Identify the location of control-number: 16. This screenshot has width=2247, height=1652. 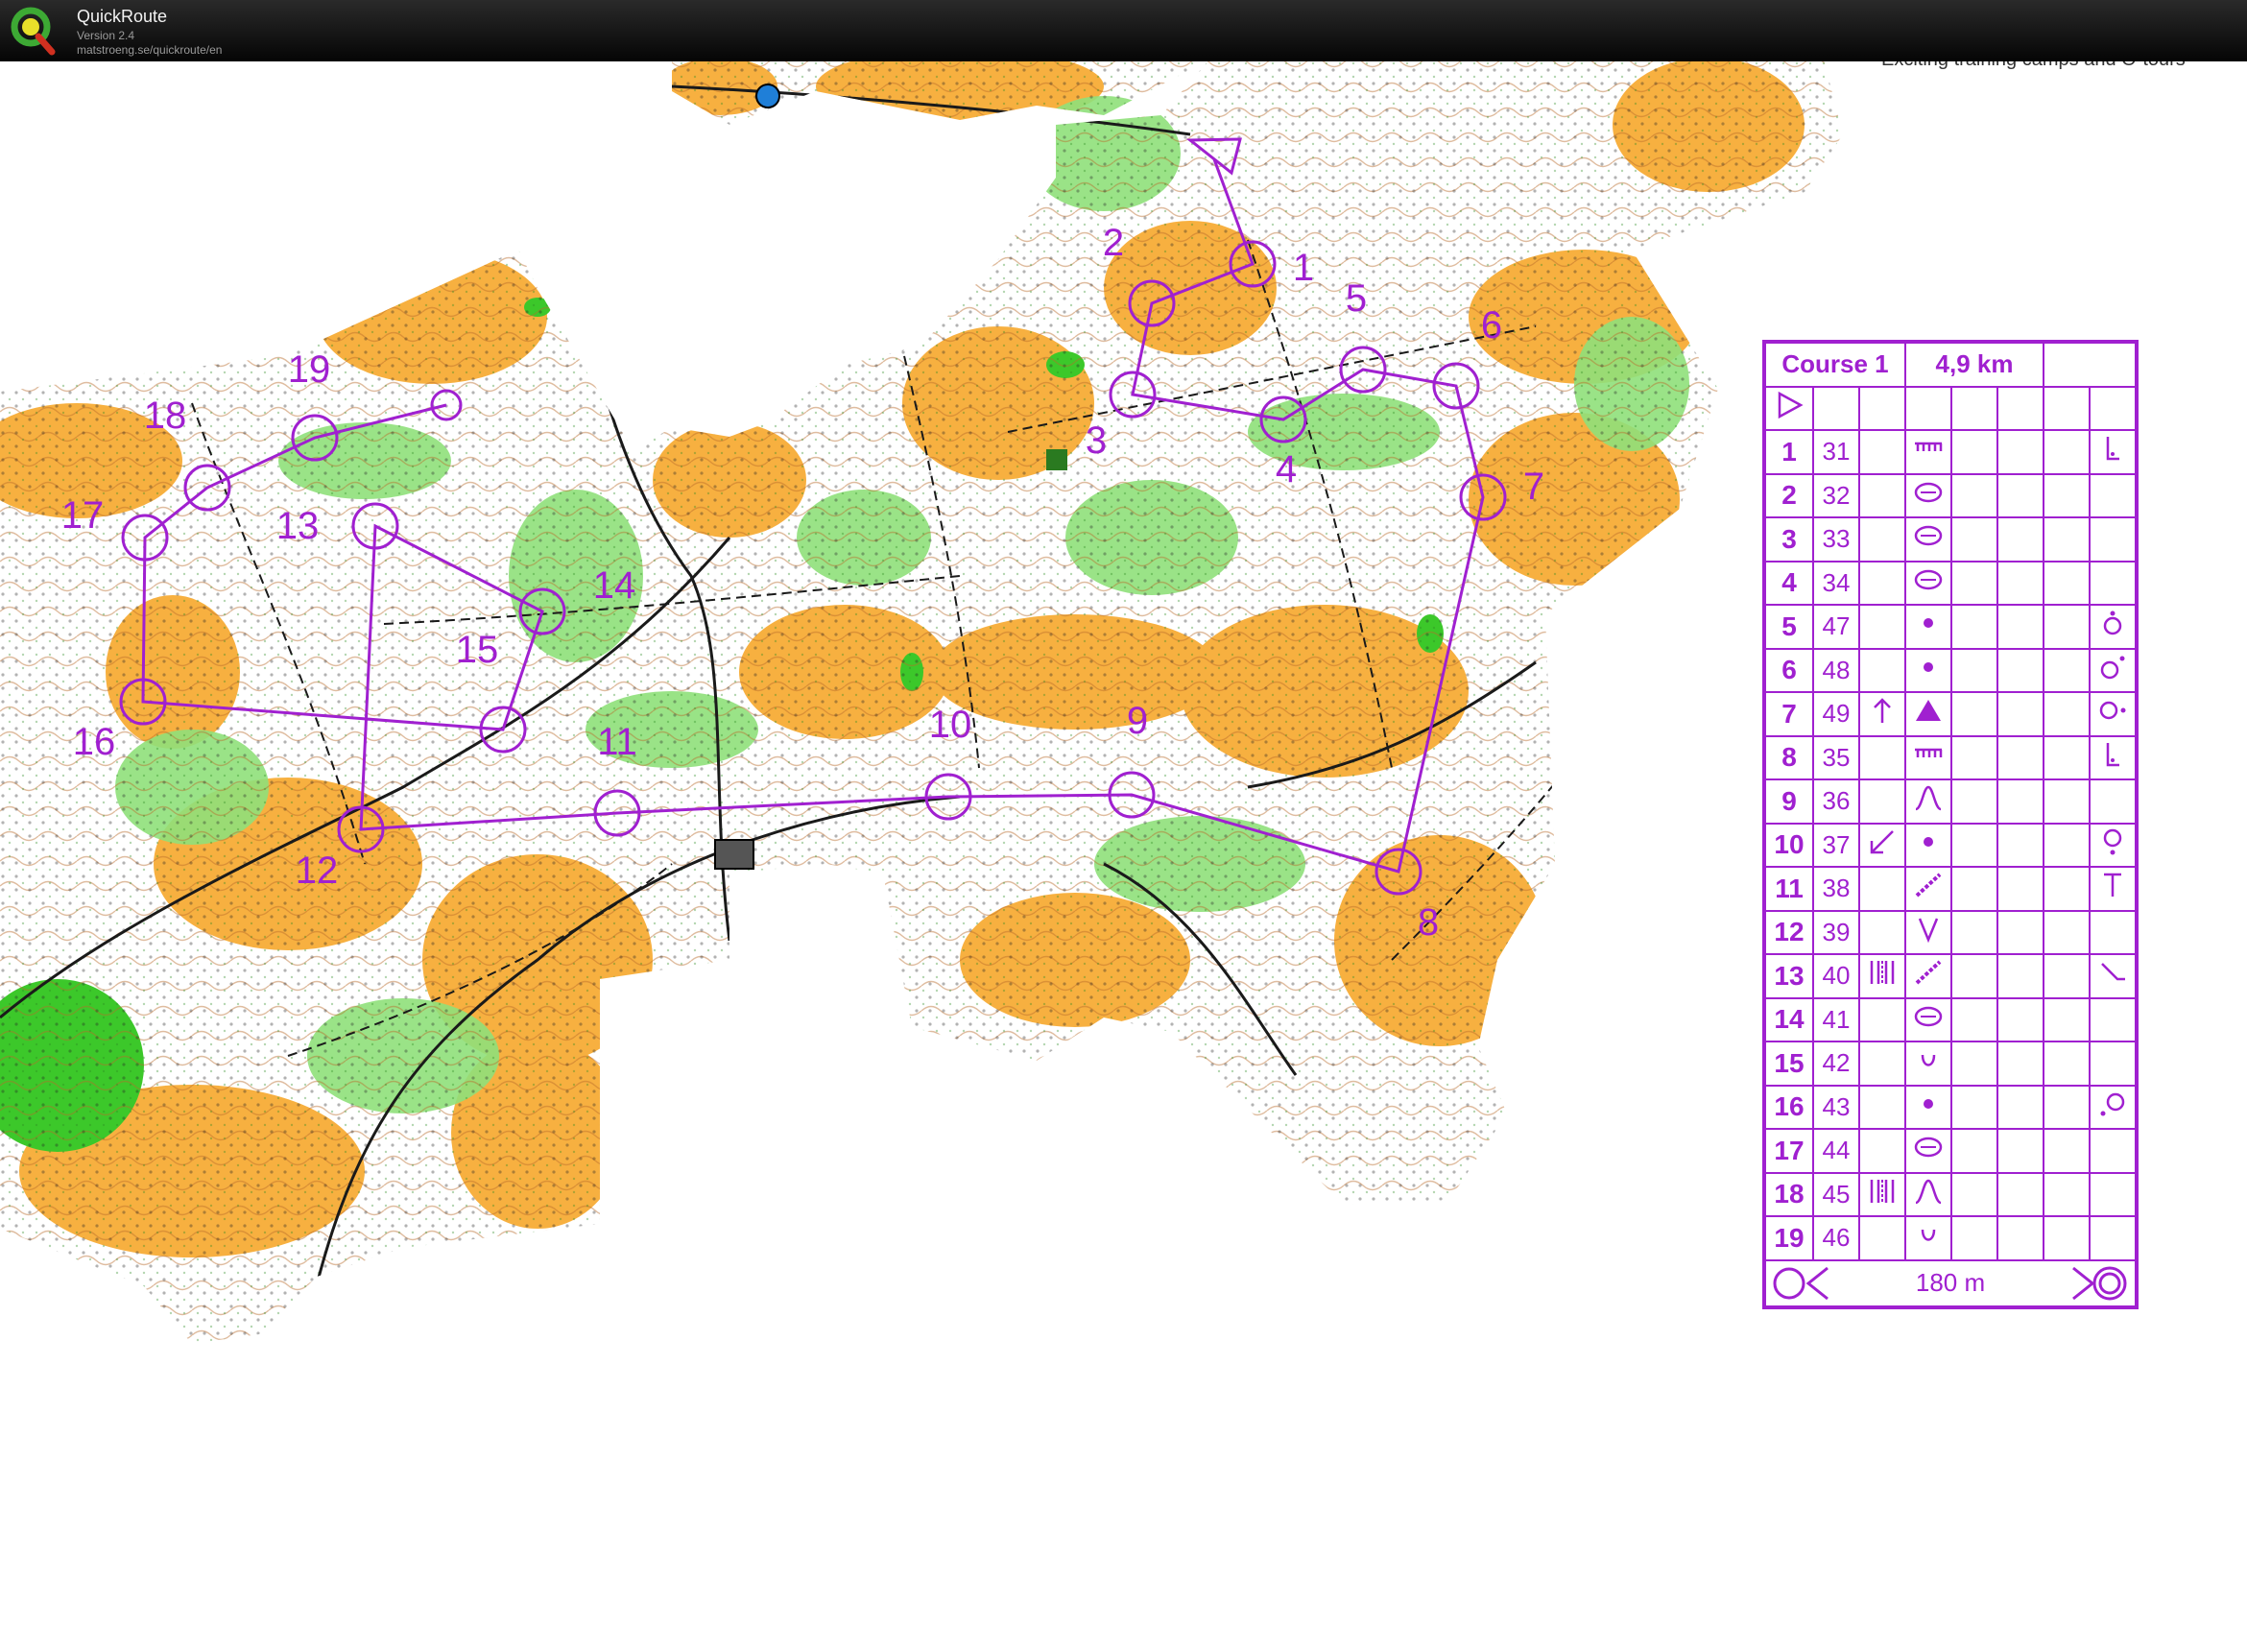
(1788, 1107).